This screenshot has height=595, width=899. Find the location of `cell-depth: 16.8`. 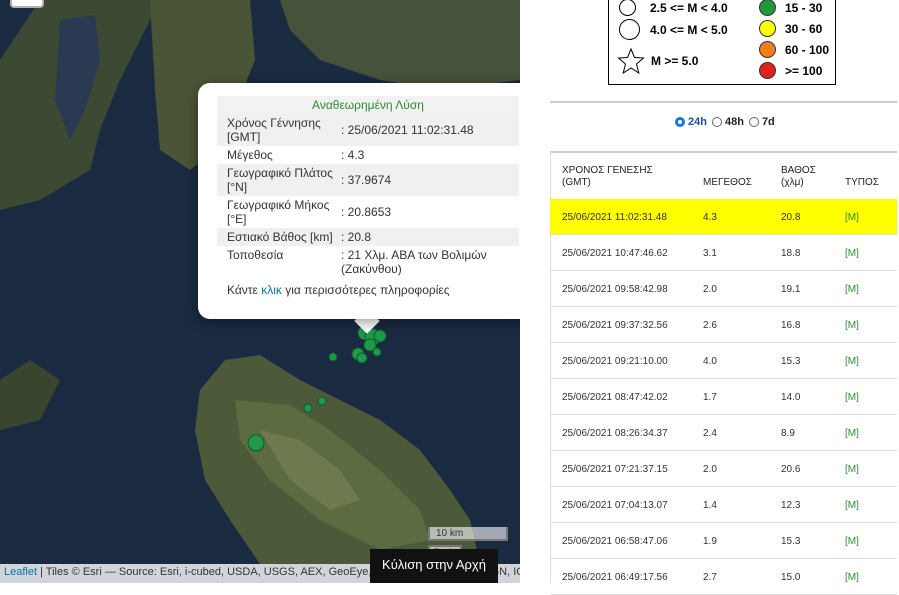

cell-depth: 16.8 is located at coordinates (791, 325).